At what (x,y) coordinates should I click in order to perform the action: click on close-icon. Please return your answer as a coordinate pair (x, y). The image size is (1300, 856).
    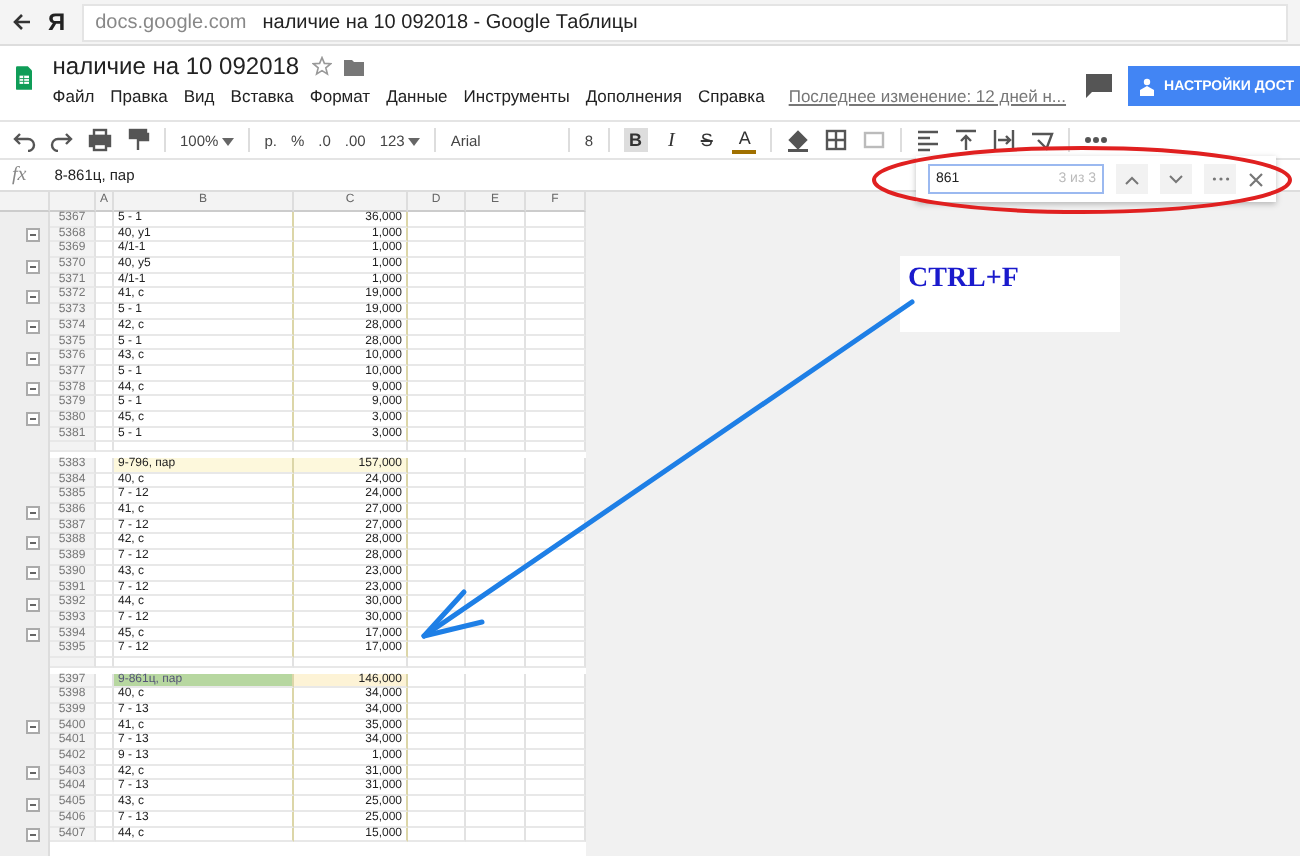
    Looking at the image, I should click on (1256, 179).